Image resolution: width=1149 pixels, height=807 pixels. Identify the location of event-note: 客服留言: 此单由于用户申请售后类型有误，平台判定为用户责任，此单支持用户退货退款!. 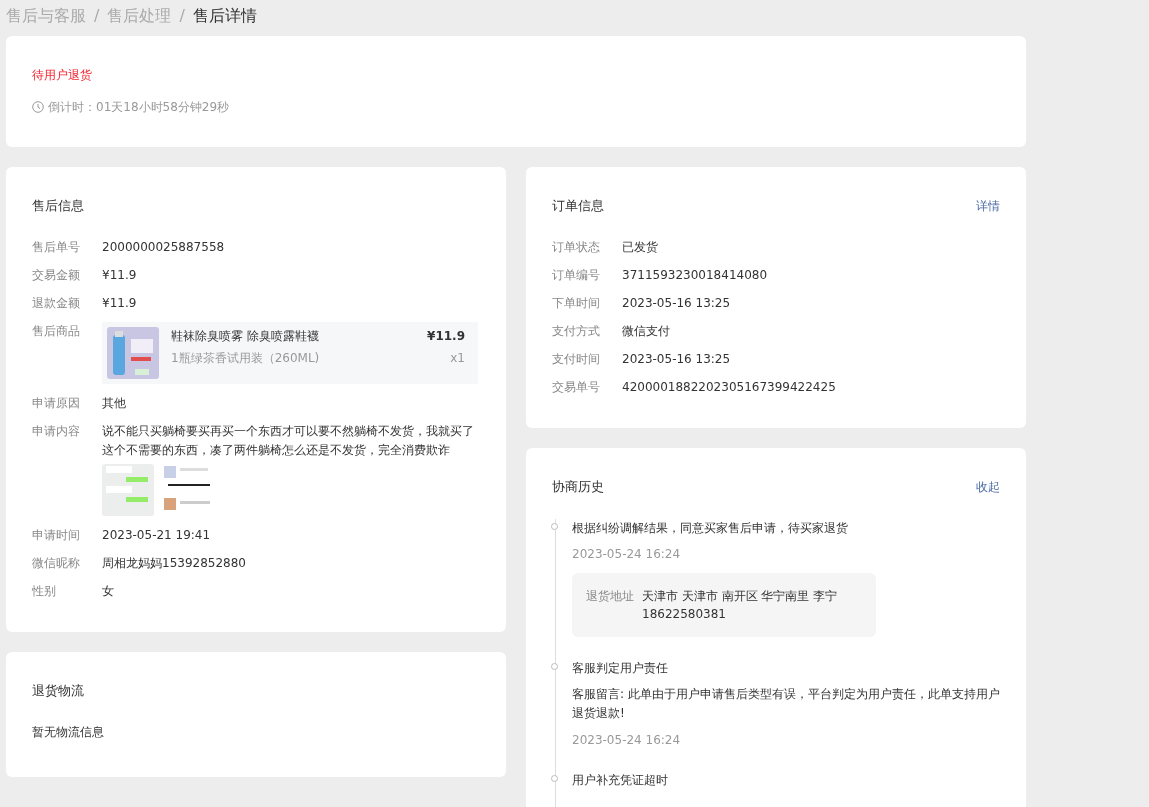
(786, 704).